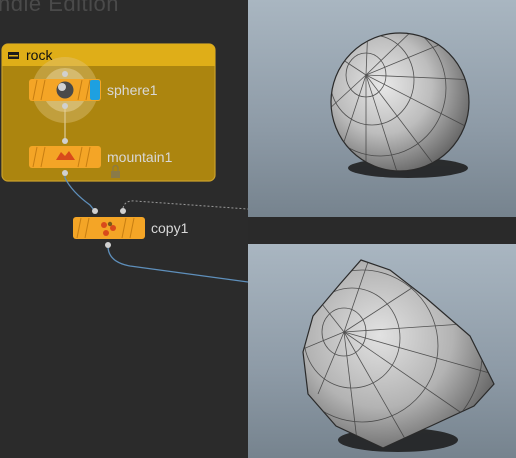 Image resolution: width=516 pixels, height=458 pixels. What do you see at coordinates (382, 230) in the screenshot?
I see `viewport-divider` at bounding box center [382, 230].